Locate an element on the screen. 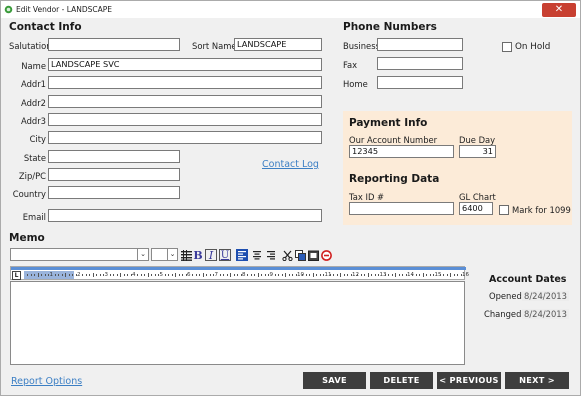 This screenshot has width=581, height=396. contact-info-heading: Contact Info is located at coordinates (45, 27).